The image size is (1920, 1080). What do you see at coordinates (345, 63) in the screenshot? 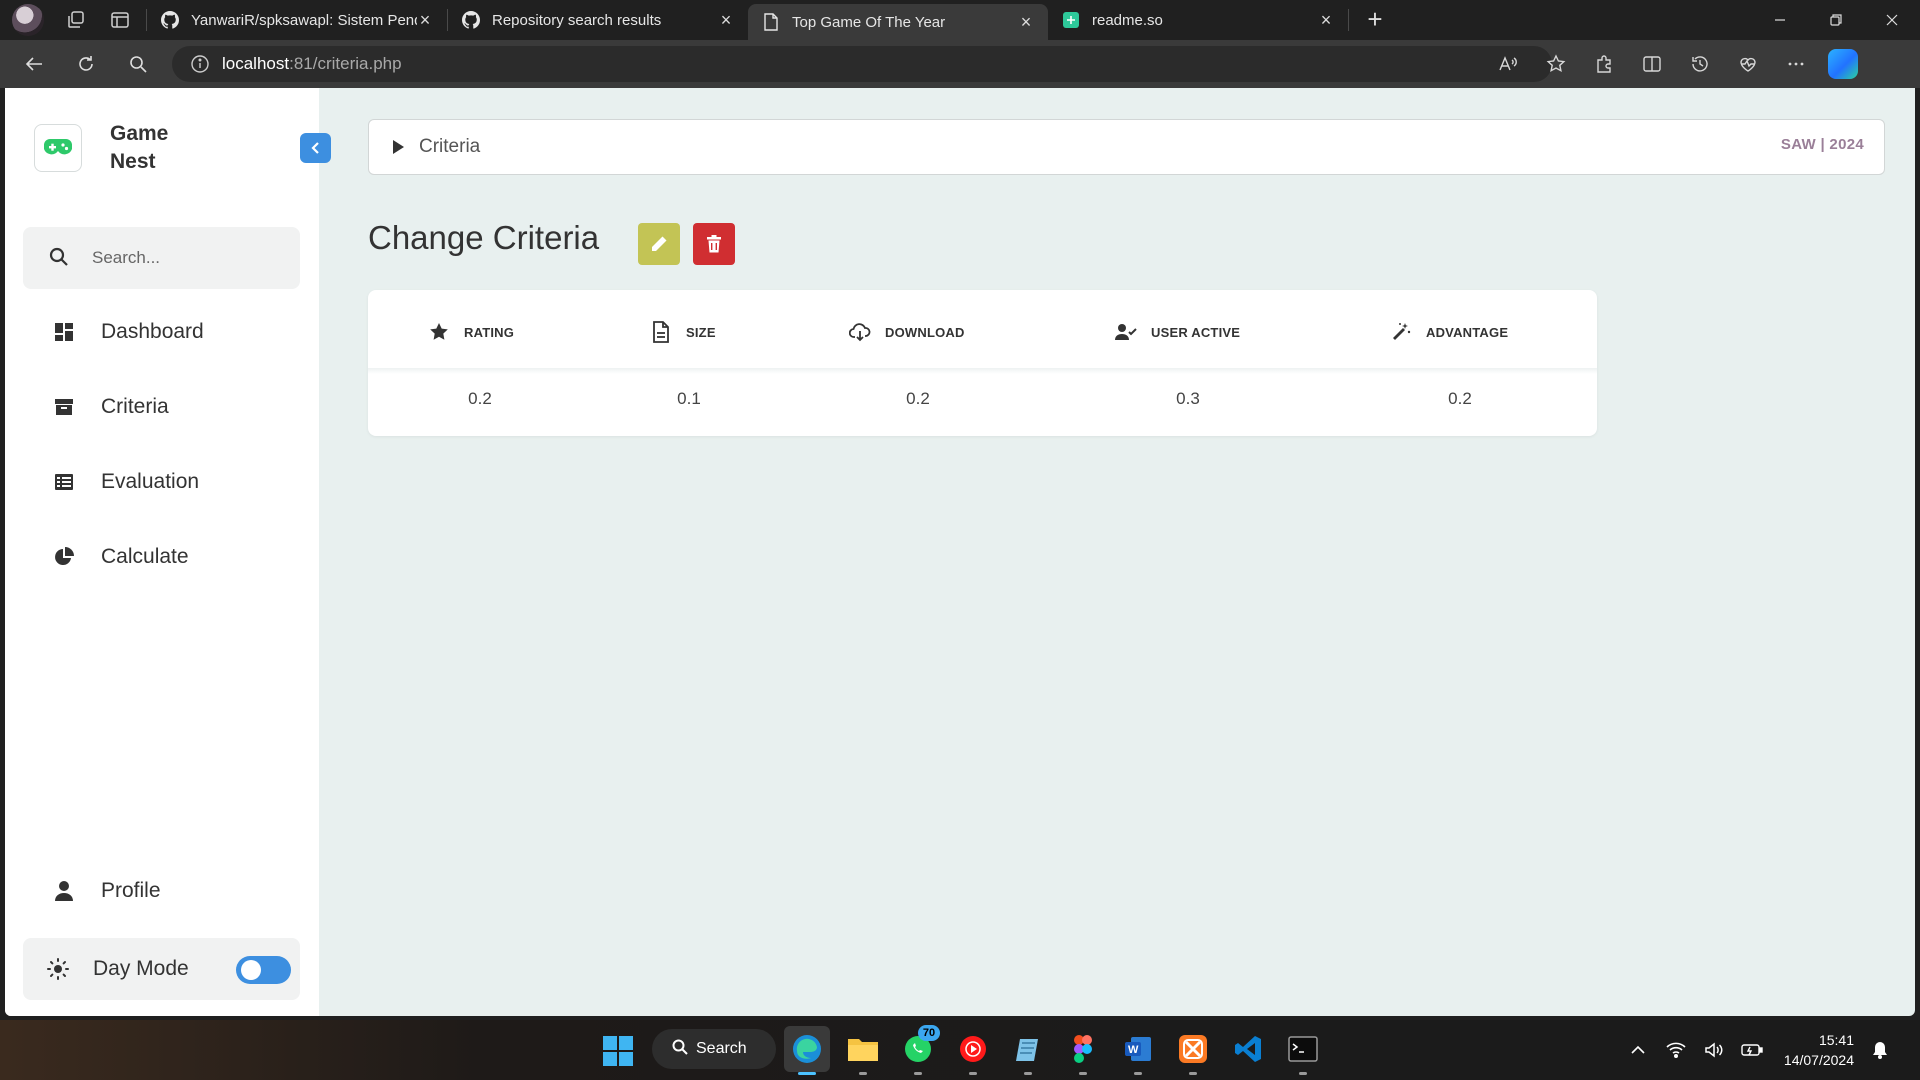
I see `url-path: :81/criteria.php` at bounding box center [345, 63].